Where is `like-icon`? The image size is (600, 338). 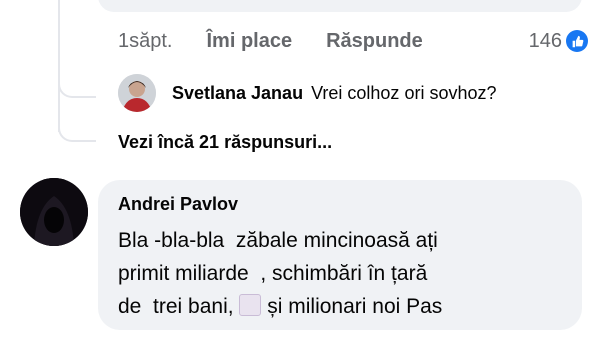
like-icon is located at coordinates (577, 41).